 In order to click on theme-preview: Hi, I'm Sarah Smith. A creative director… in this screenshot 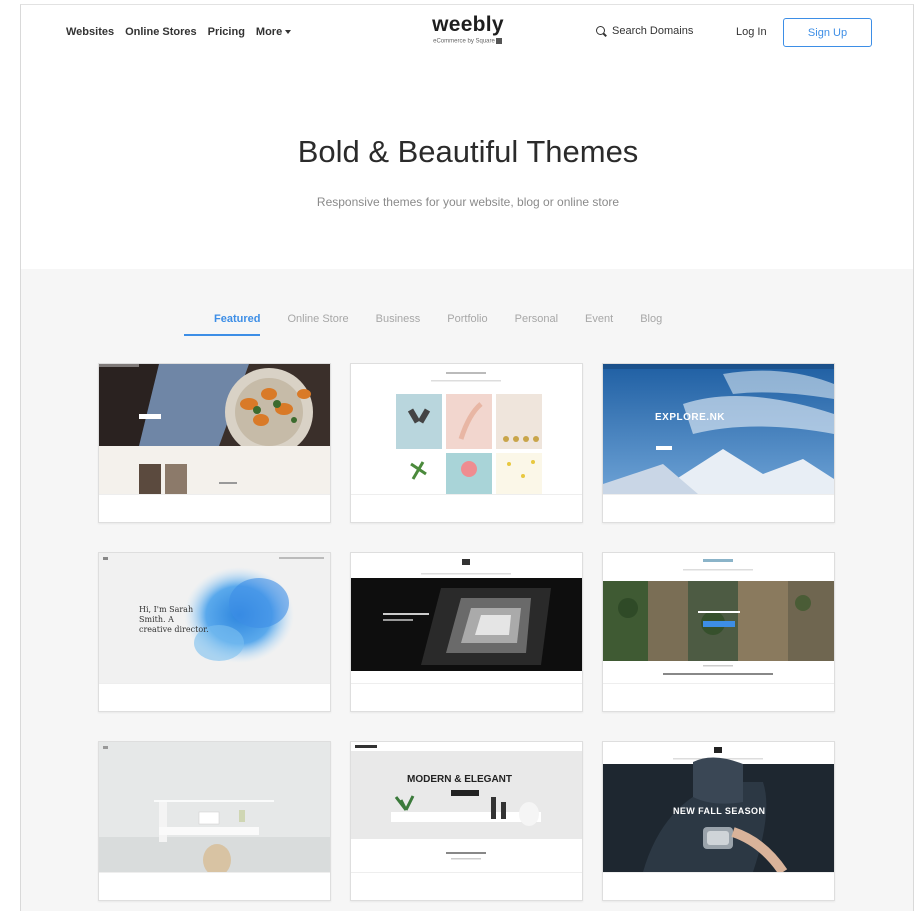, I will do `click(214, 618)`.